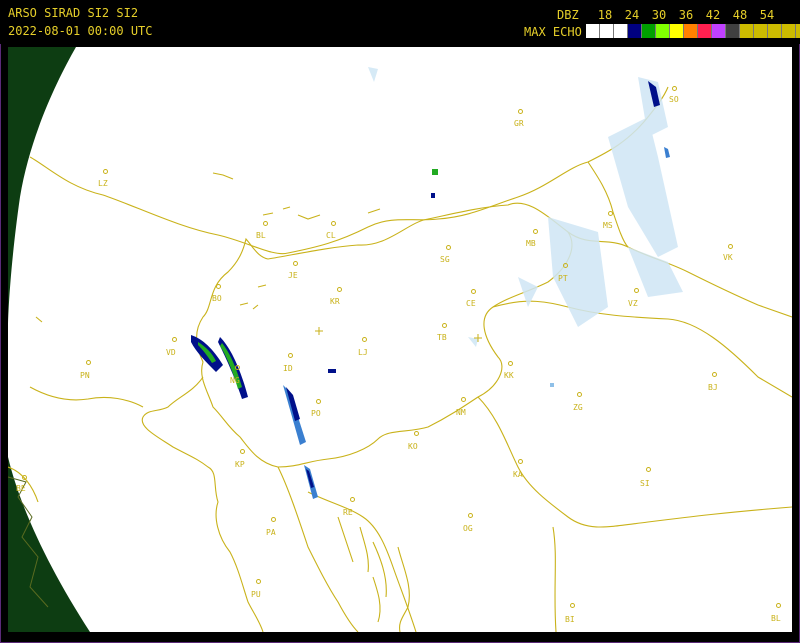 The width and height of the screenshot is (800, 643). What do you see at coordinates (767, 15) in the screenshot?
I see `legend-tick: 54` at bounding box center [767, 15].